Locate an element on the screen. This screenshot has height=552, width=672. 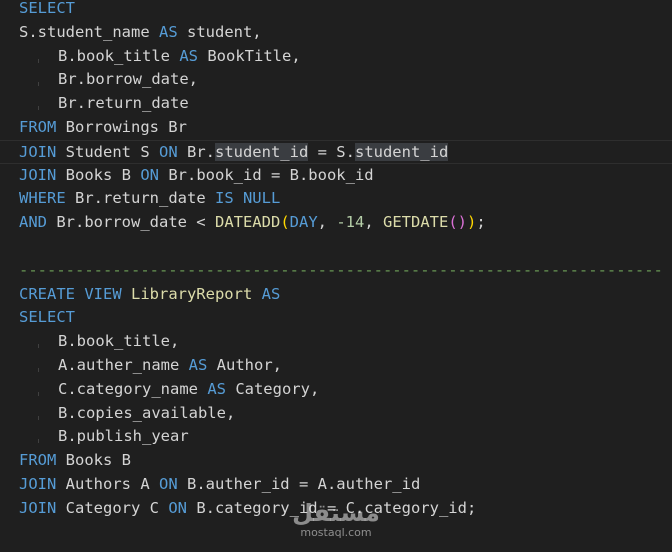
code-text: = S. is located at coordinates (331, 151).